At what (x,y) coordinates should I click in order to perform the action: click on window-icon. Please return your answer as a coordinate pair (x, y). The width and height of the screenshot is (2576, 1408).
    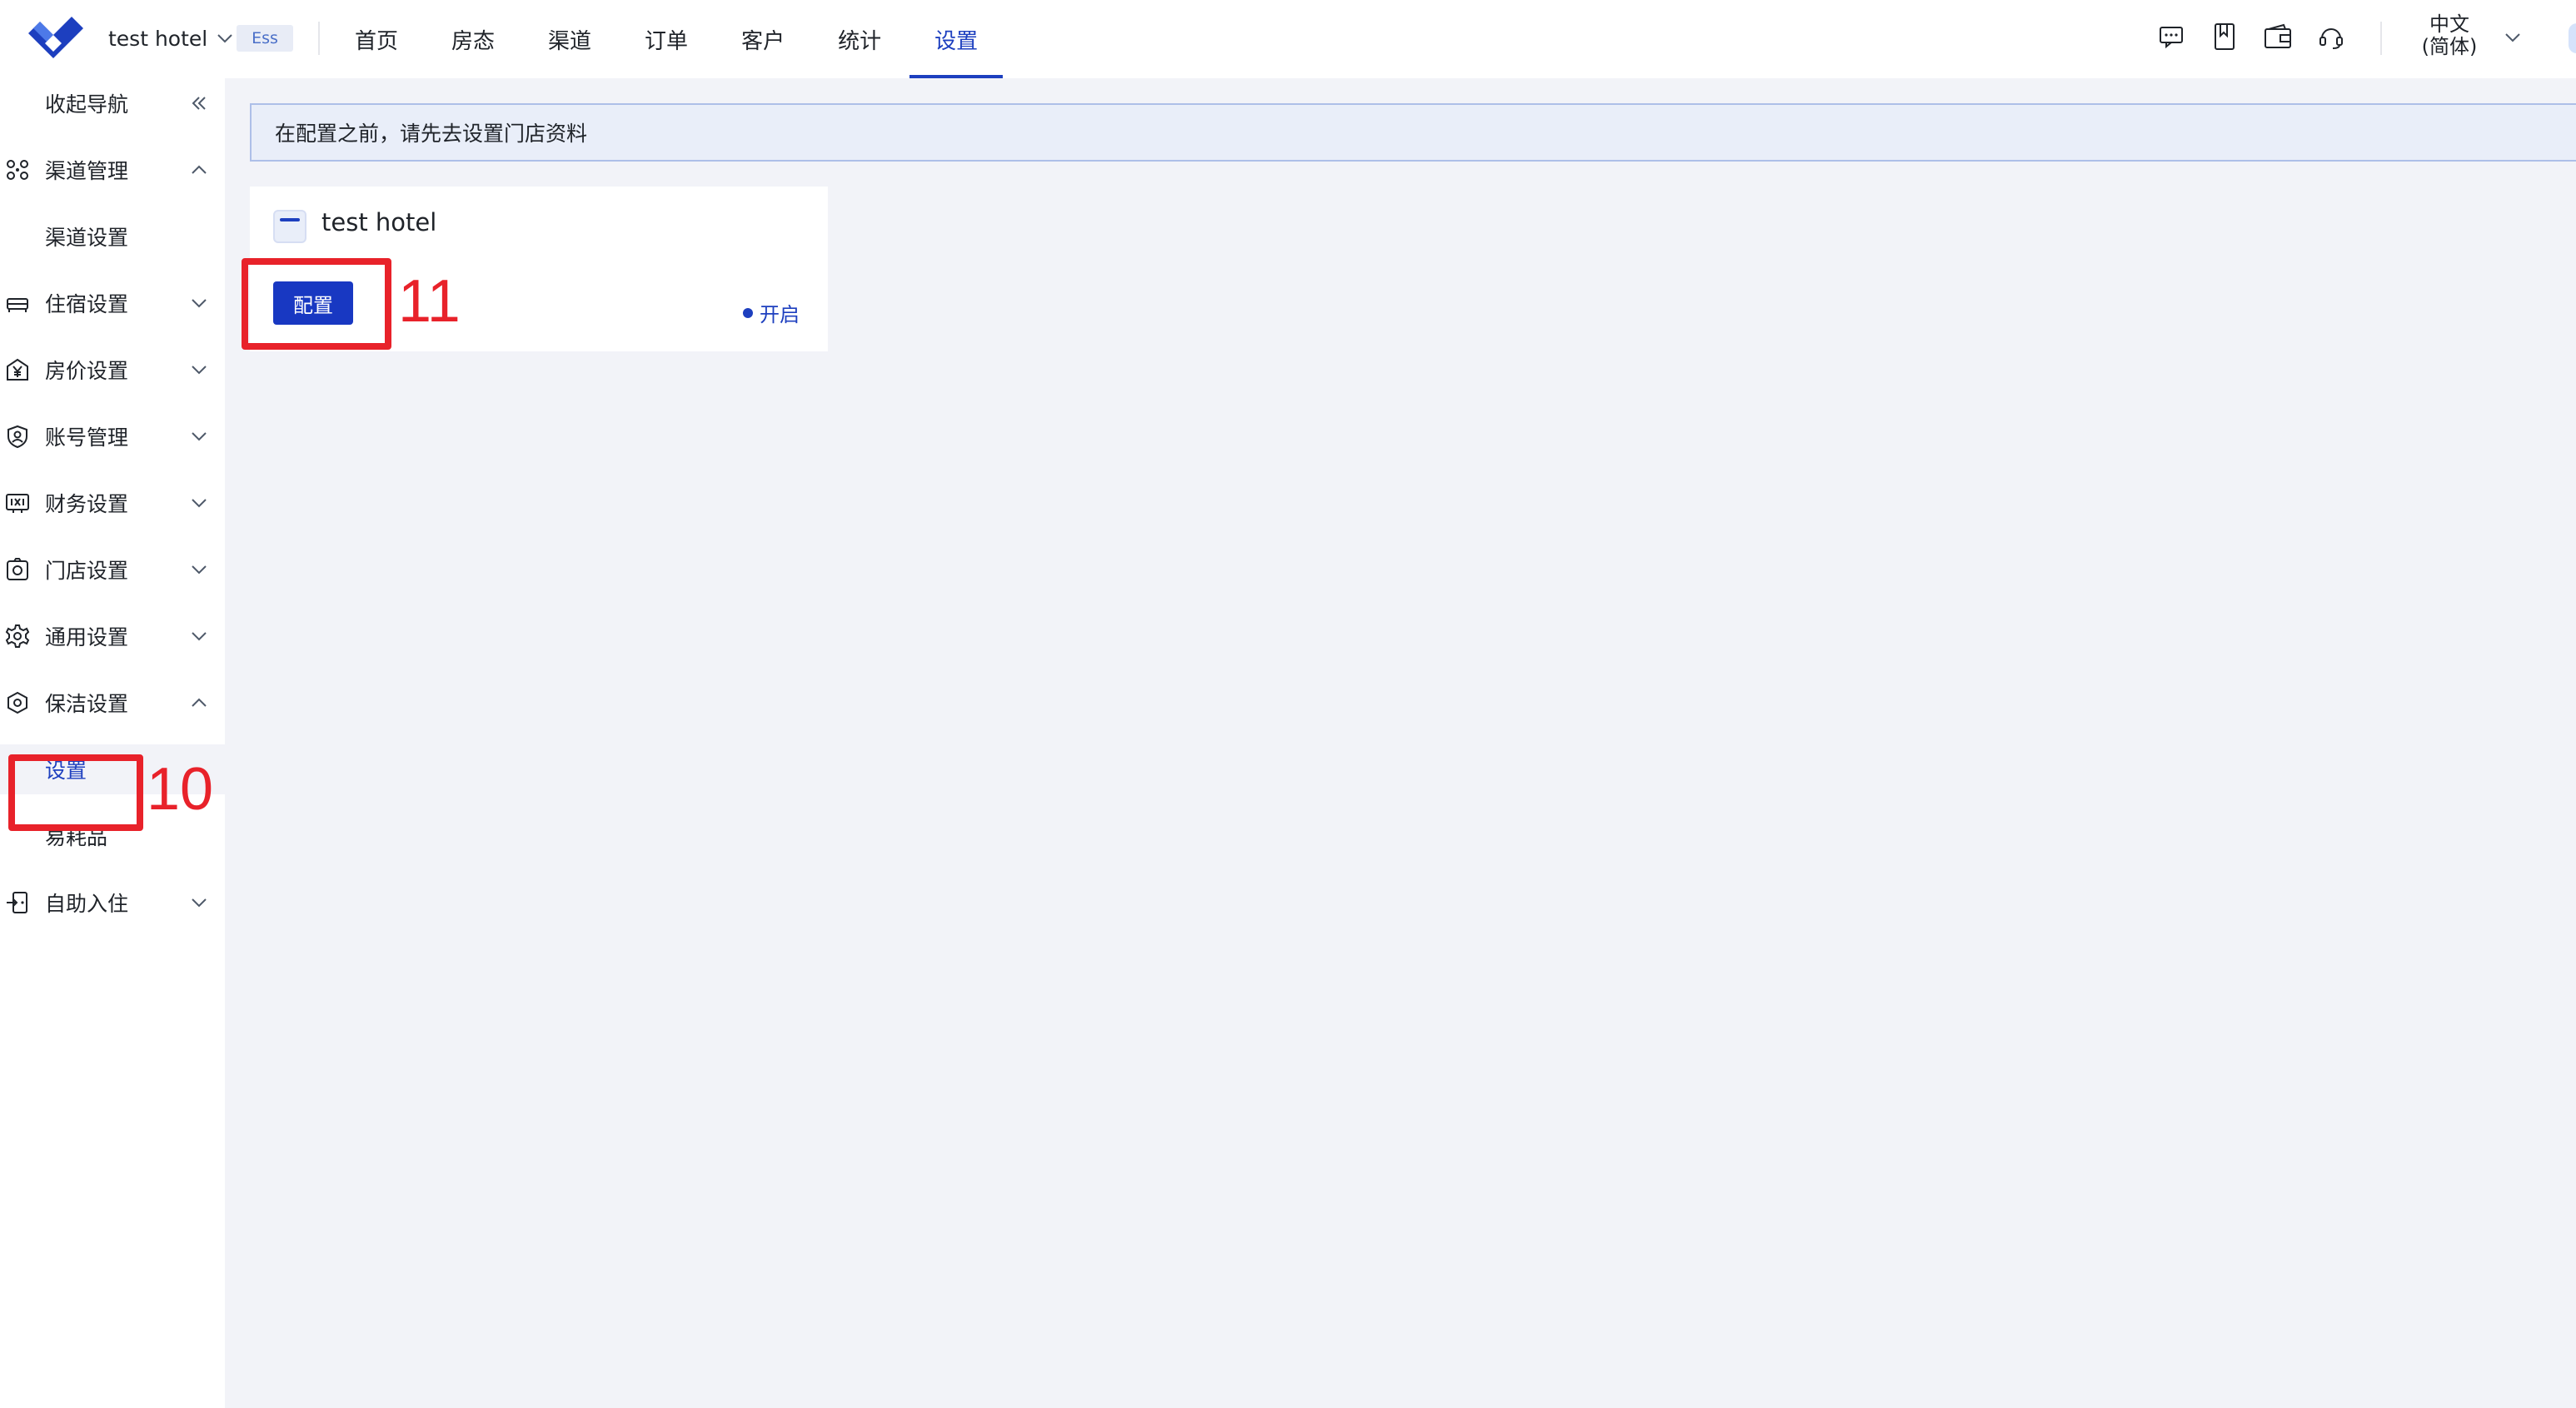
    Looking at the image, I should click on (290, 226).